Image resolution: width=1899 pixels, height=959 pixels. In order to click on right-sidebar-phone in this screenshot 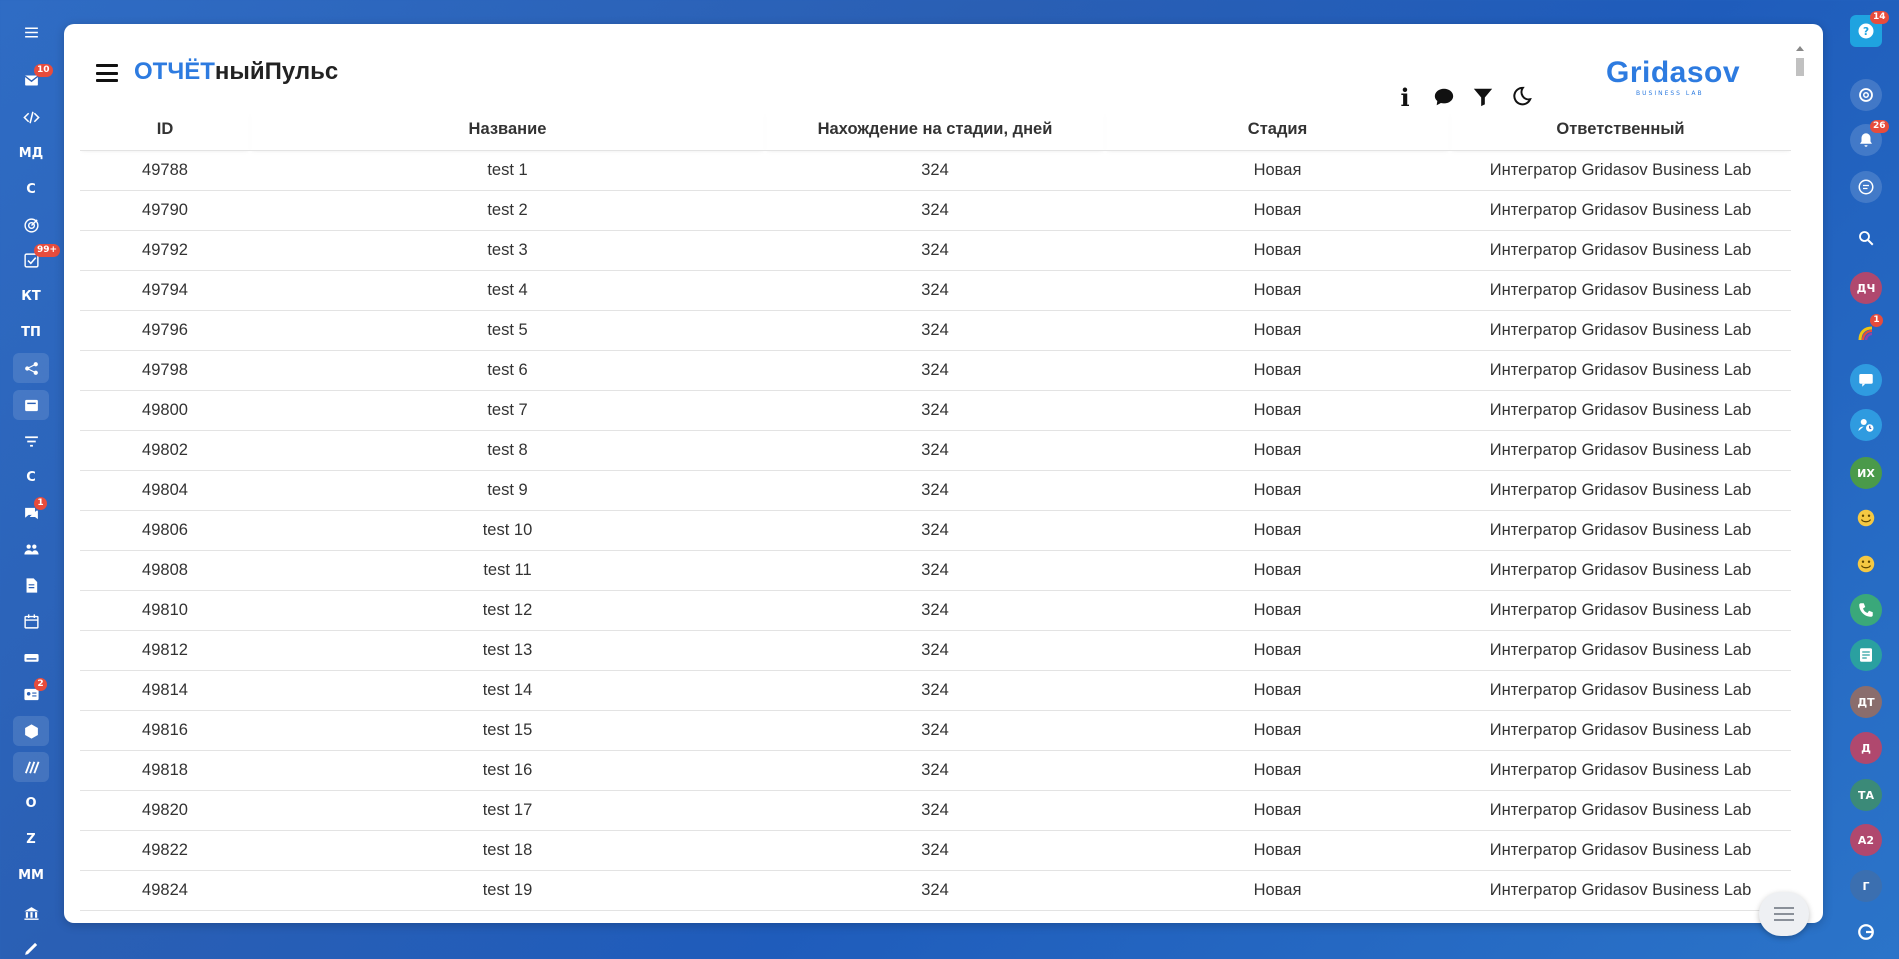, I will do `click(1866, 610)`.